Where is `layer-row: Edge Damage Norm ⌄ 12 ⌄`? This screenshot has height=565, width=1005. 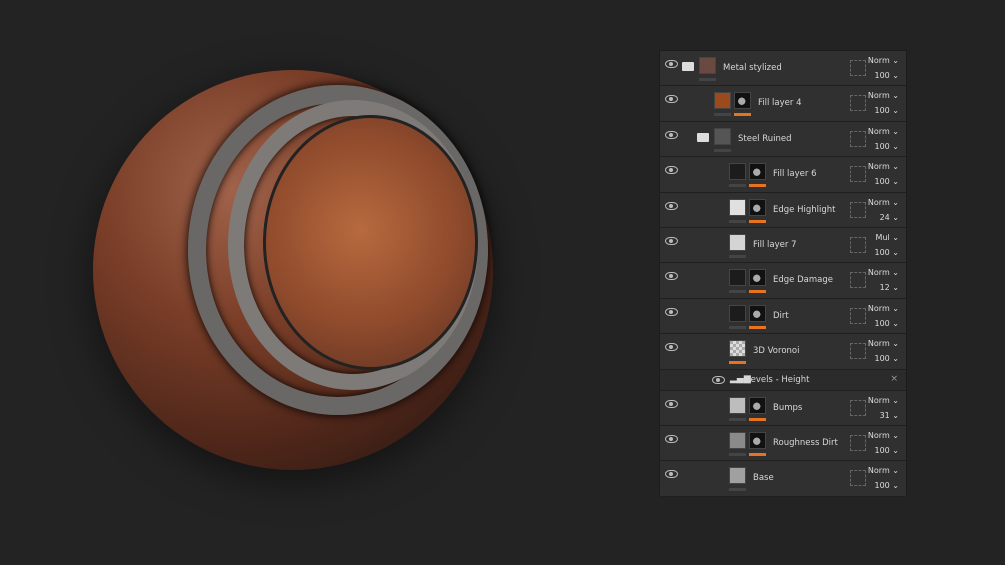
layer-row: Edge Damage Norm ⌄ 12 ⌄ is located at coordinates (783, 281).